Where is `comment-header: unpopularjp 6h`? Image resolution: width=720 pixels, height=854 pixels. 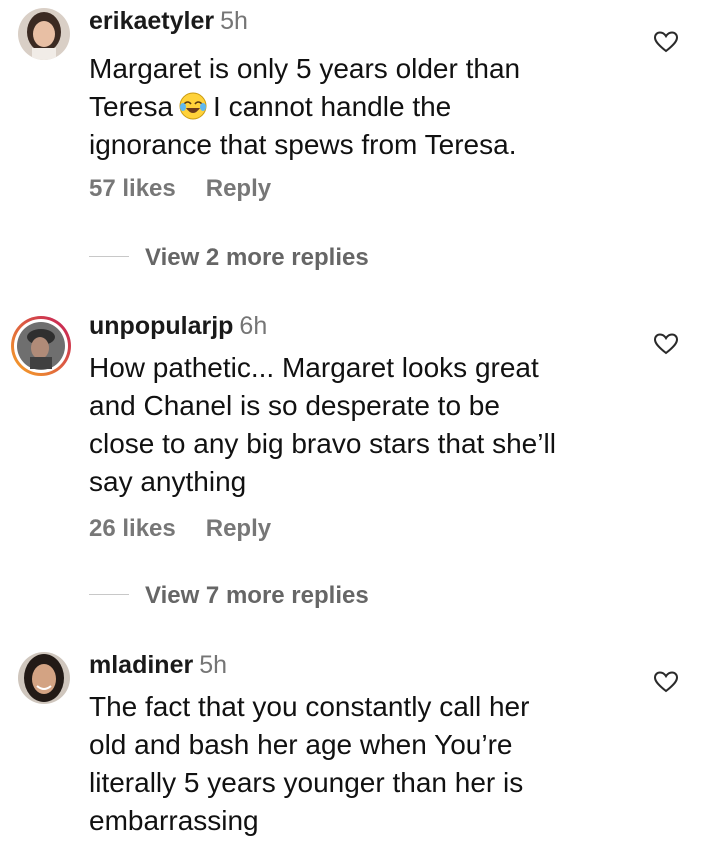
comment-header: unpopularjp 6h is located at coordinates (178, 326).